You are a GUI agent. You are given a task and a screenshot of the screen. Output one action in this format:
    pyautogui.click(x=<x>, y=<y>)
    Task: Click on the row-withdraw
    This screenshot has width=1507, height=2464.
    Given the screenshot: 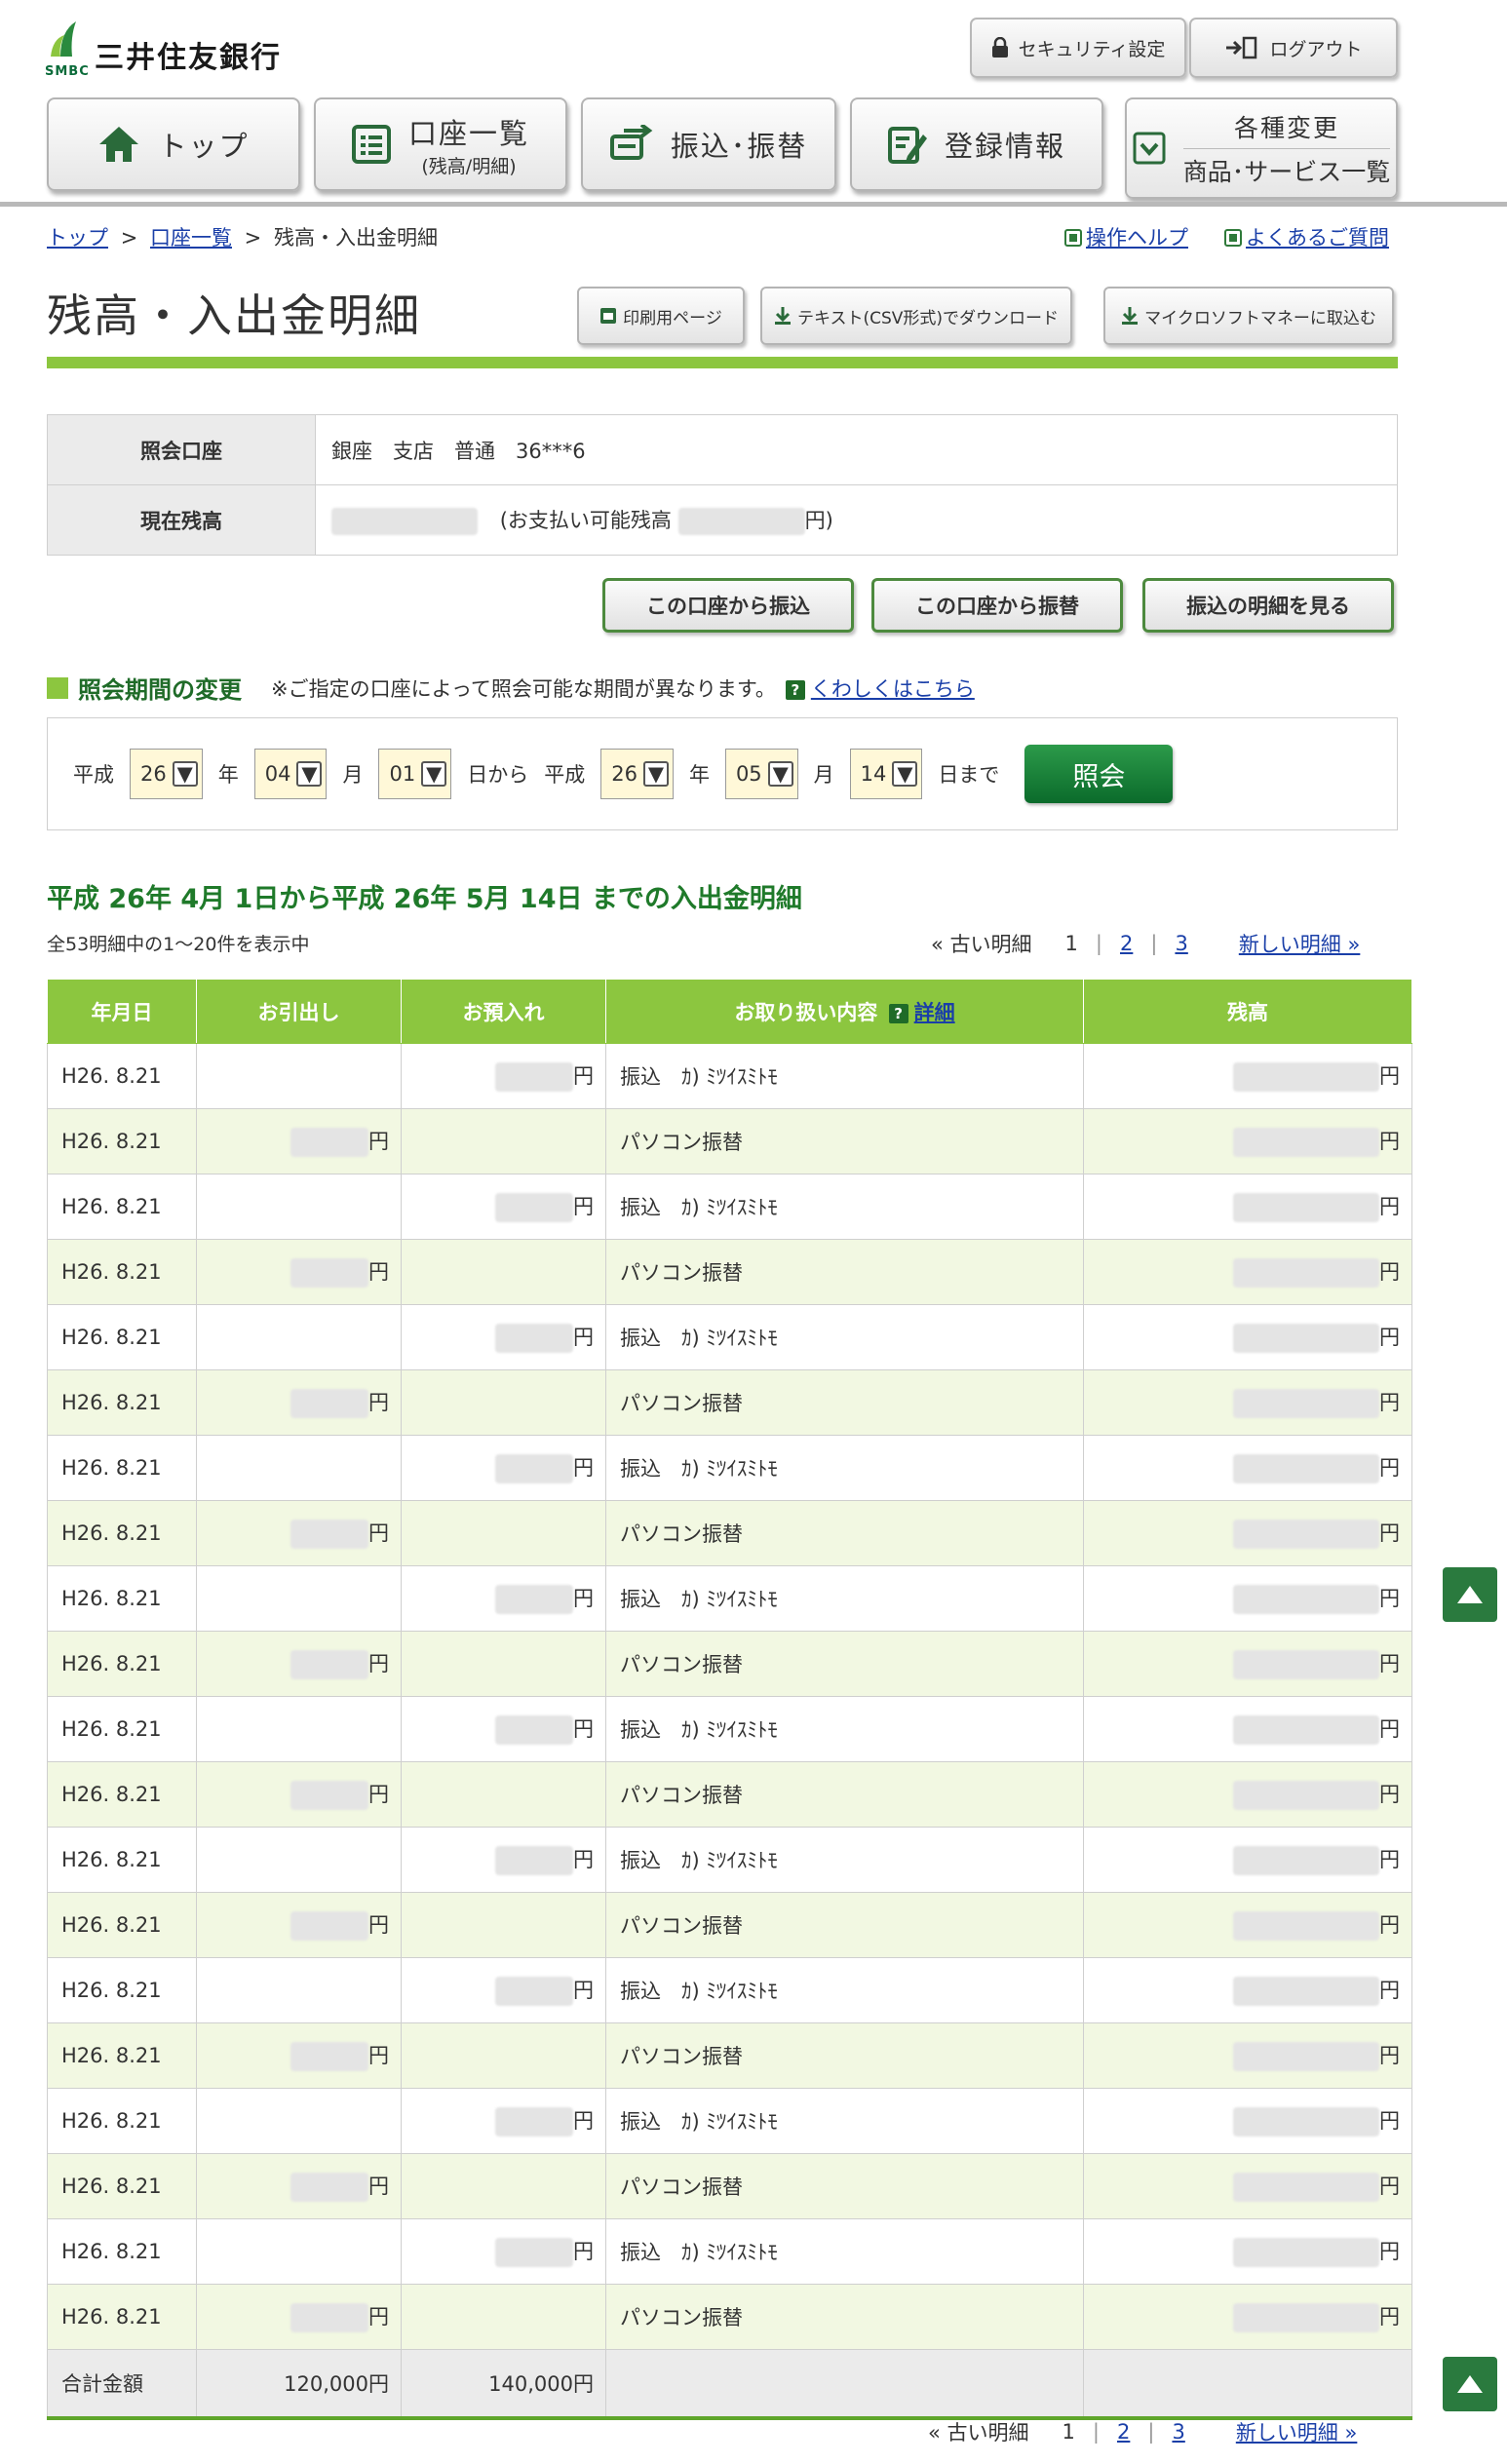 What is the action you would take?
    pyautogui.click(x=299, y=2251)
    